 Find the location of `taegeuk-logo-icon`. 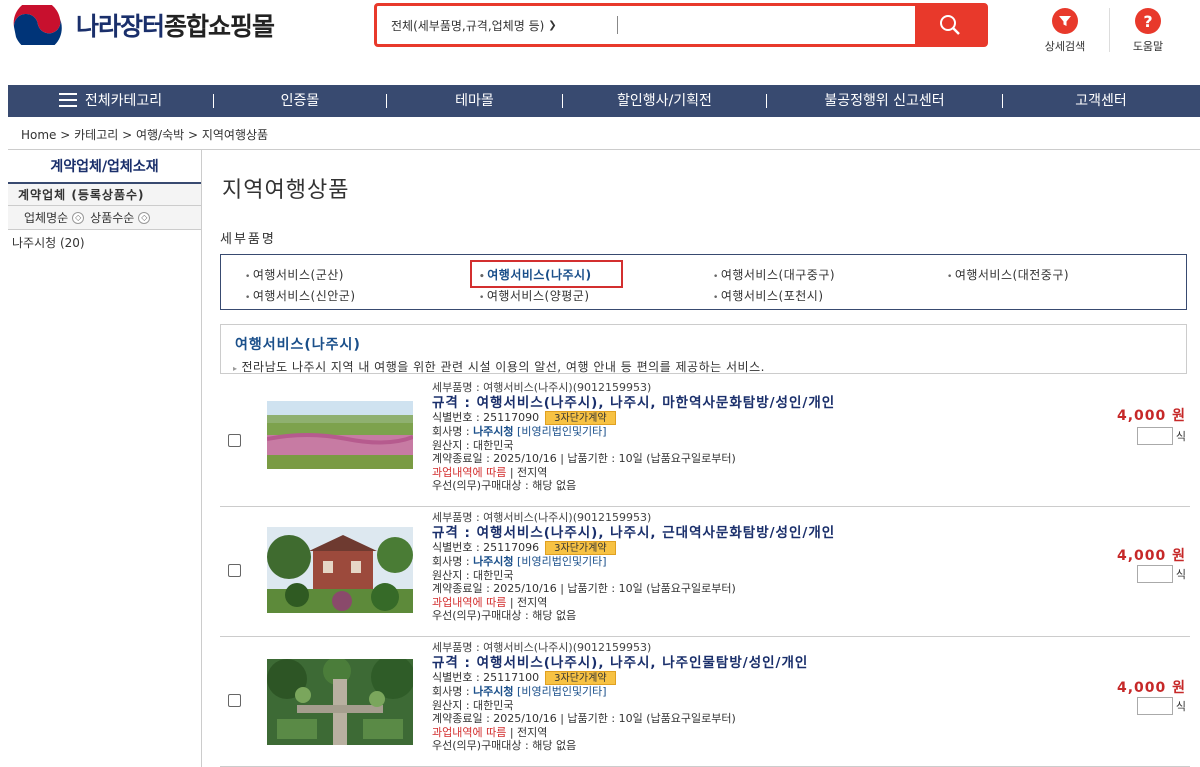

taegeuk-logo-icon is located at coordinates (39, 26).